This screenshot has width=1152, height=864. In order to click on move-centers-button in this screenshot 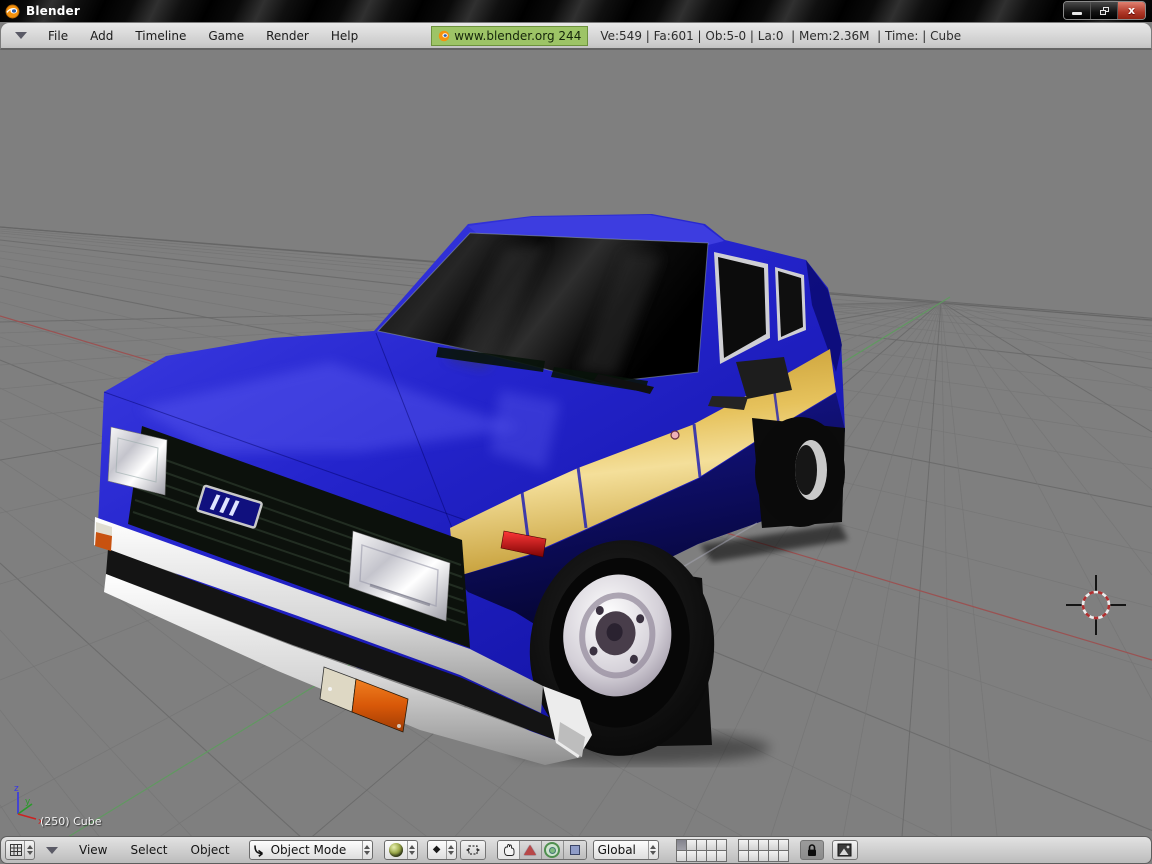, I will do `click(472, 850)`.